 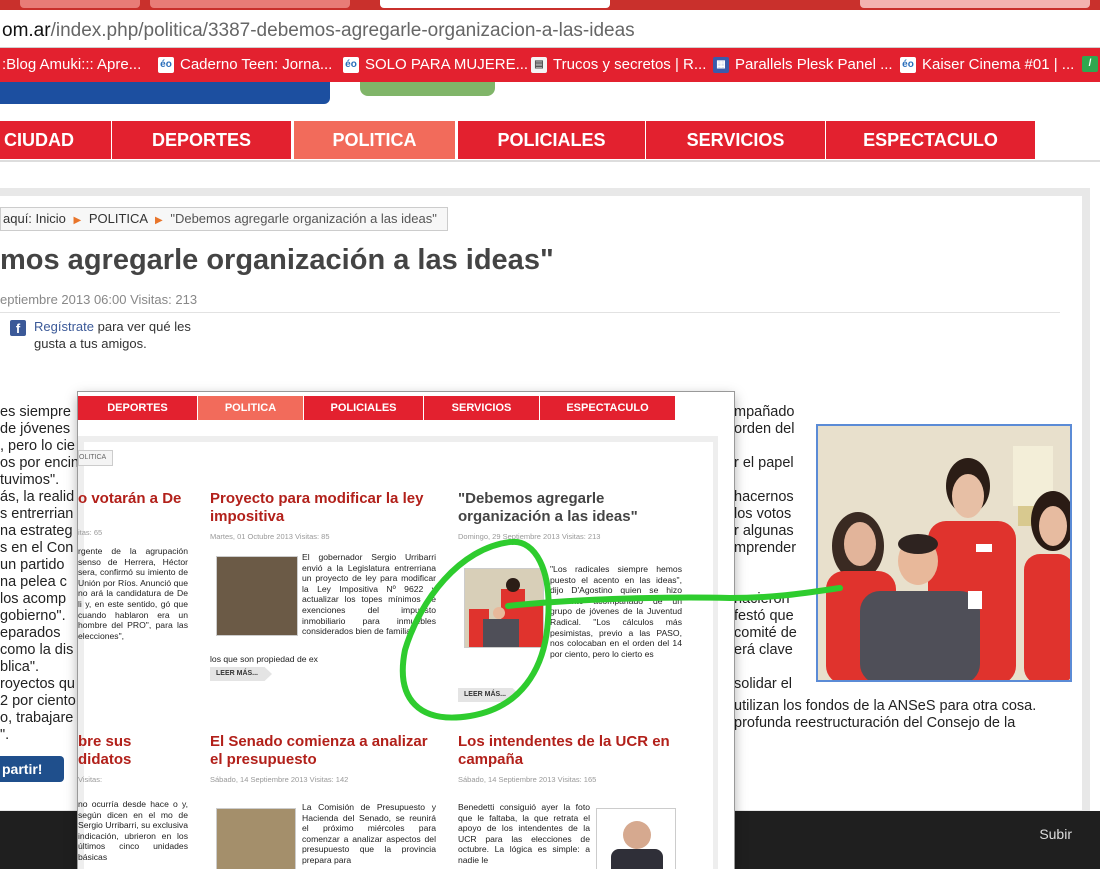 I want to click on meta-divider, so click(x=530, y=312).